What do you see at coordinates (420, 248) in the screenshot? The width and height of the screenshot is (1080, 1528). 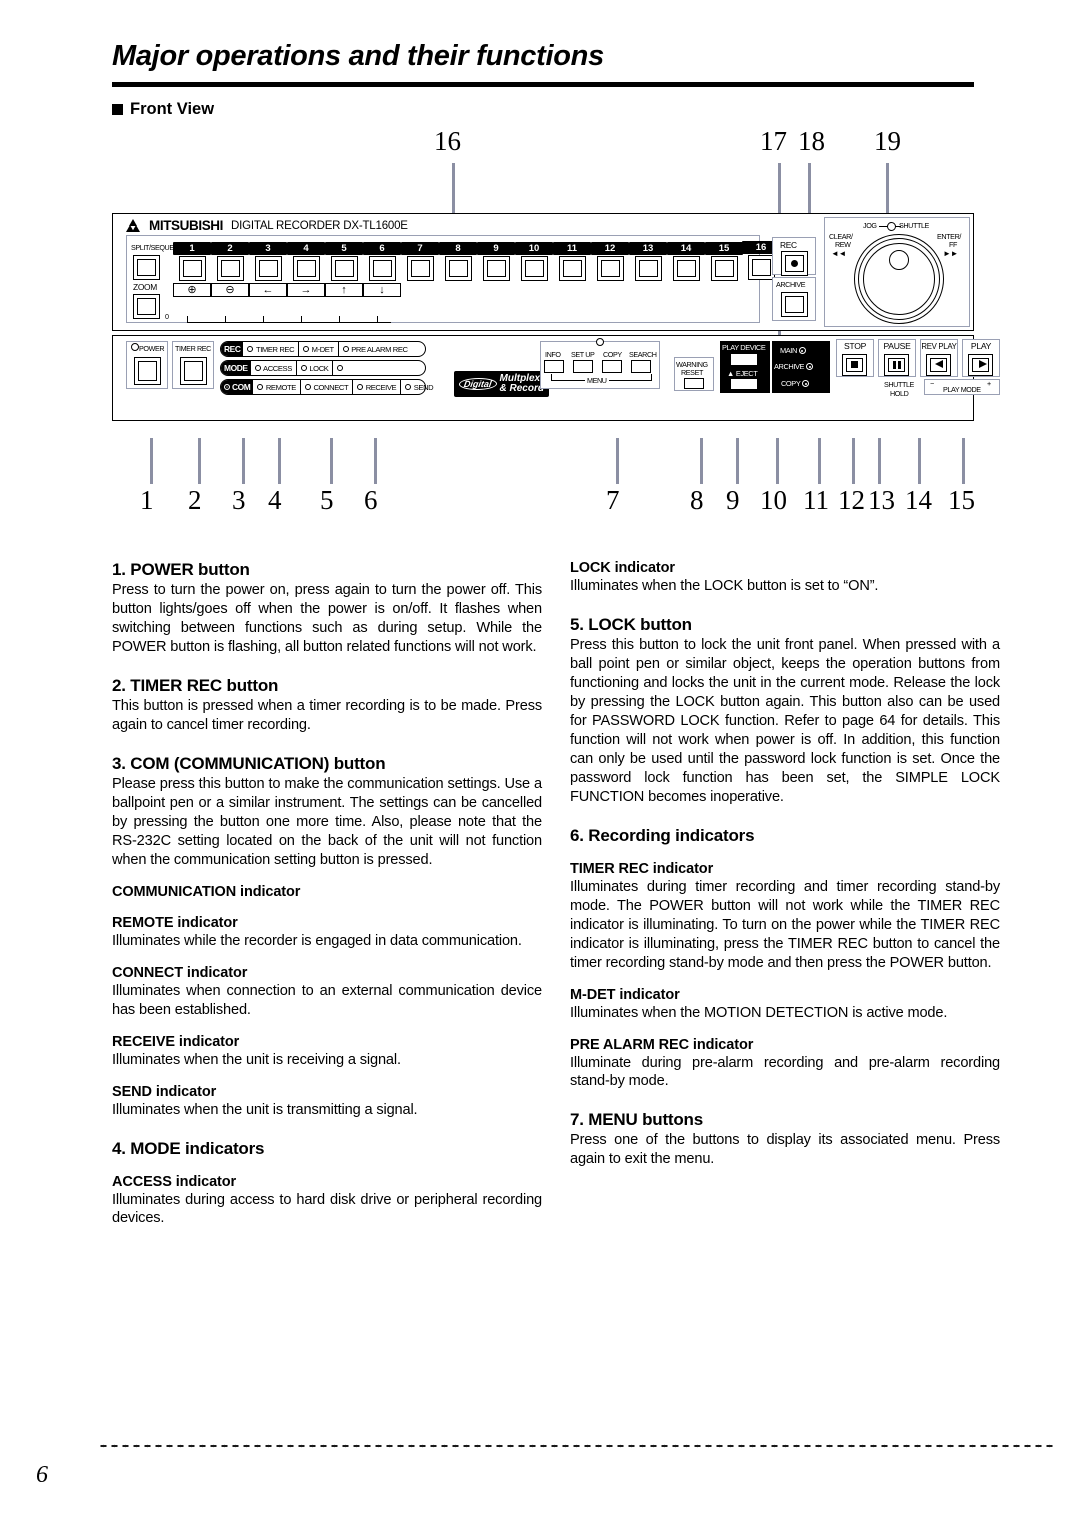 I see `channel-cap-7: 7` at bounding box center [420, 248].